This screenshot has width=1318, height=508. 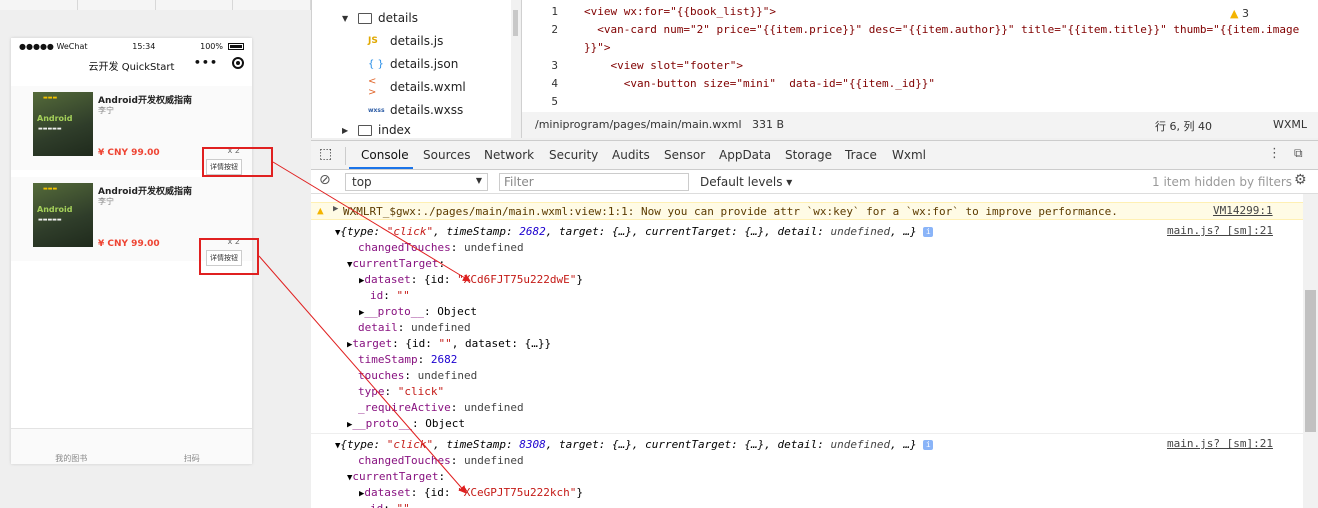 What do you see at coordinates (1222, 182) in the screenshot?
I see `hidden-items-note: 1 item hidden by filters` at bounding box center [1222, 182].